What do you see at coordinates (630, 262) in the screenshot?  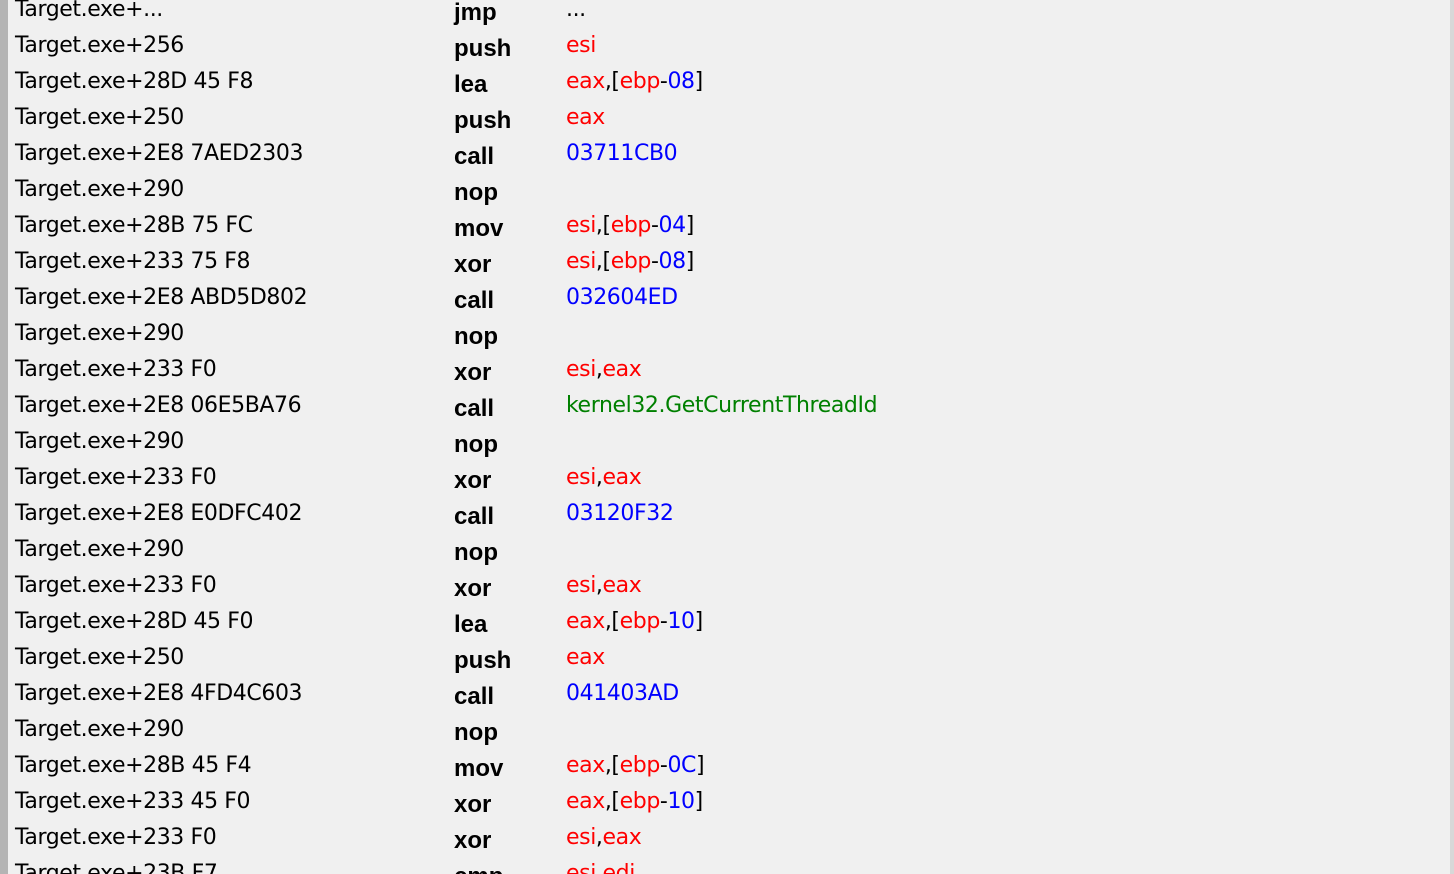 I see `operands: esi,[ebp-08]` at bounding box center [630, 262].